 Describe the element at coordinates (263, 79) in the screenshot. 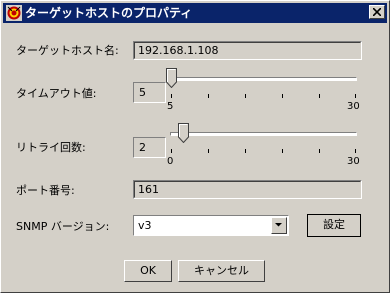

I see `timeout-slider-track` at that location.